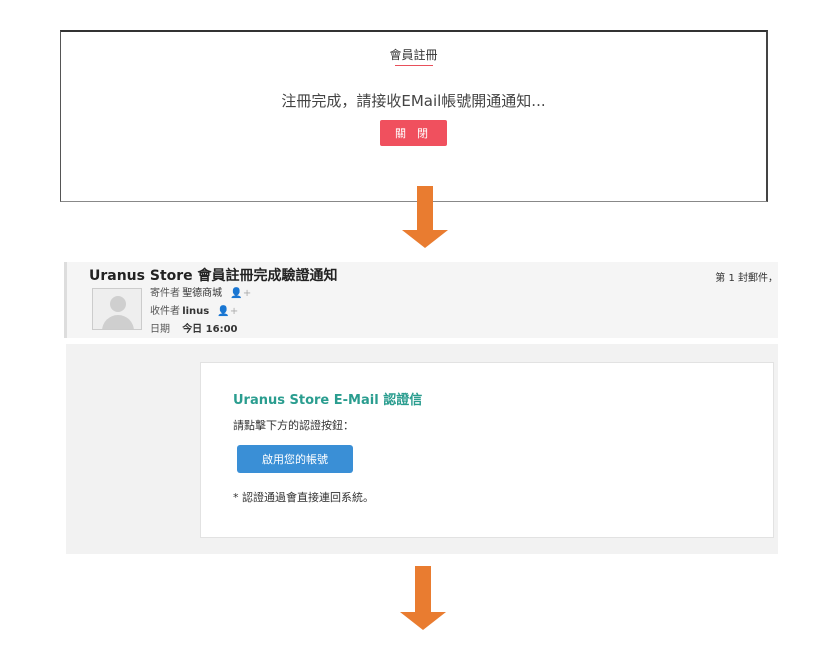 The image size is (828, 648). I want to click on modal-title-underline, so click(413, 65).